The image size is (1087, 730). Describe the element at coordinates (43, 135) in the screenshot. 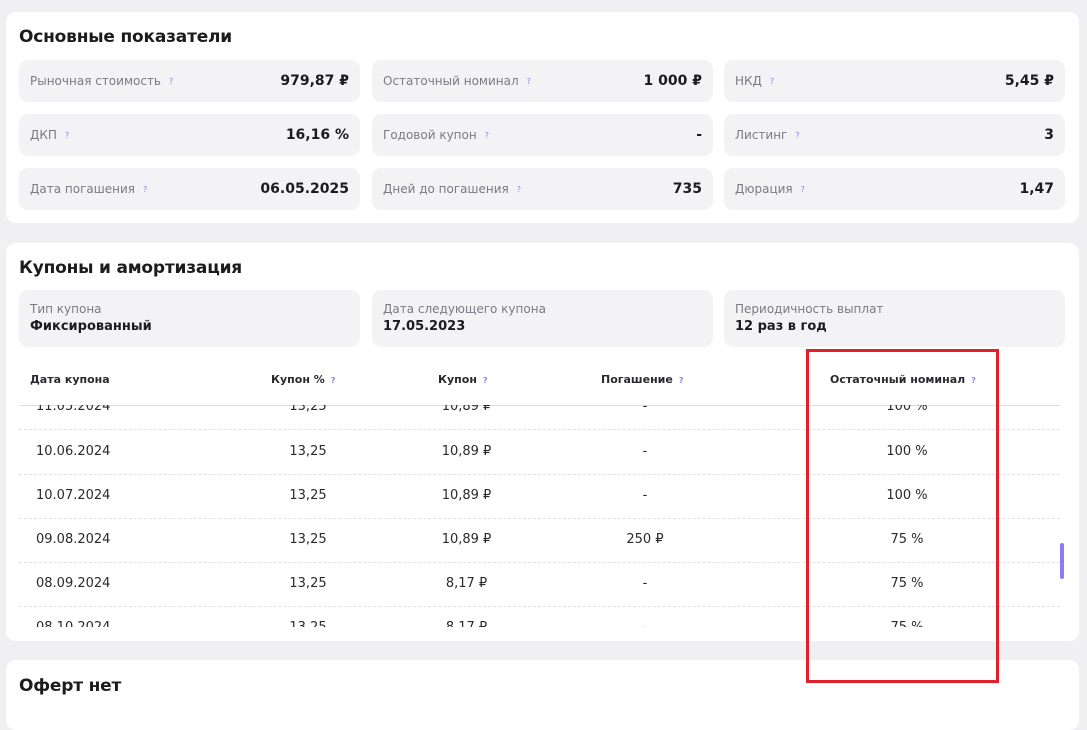

I see `metric-label: ДКП` at that location.